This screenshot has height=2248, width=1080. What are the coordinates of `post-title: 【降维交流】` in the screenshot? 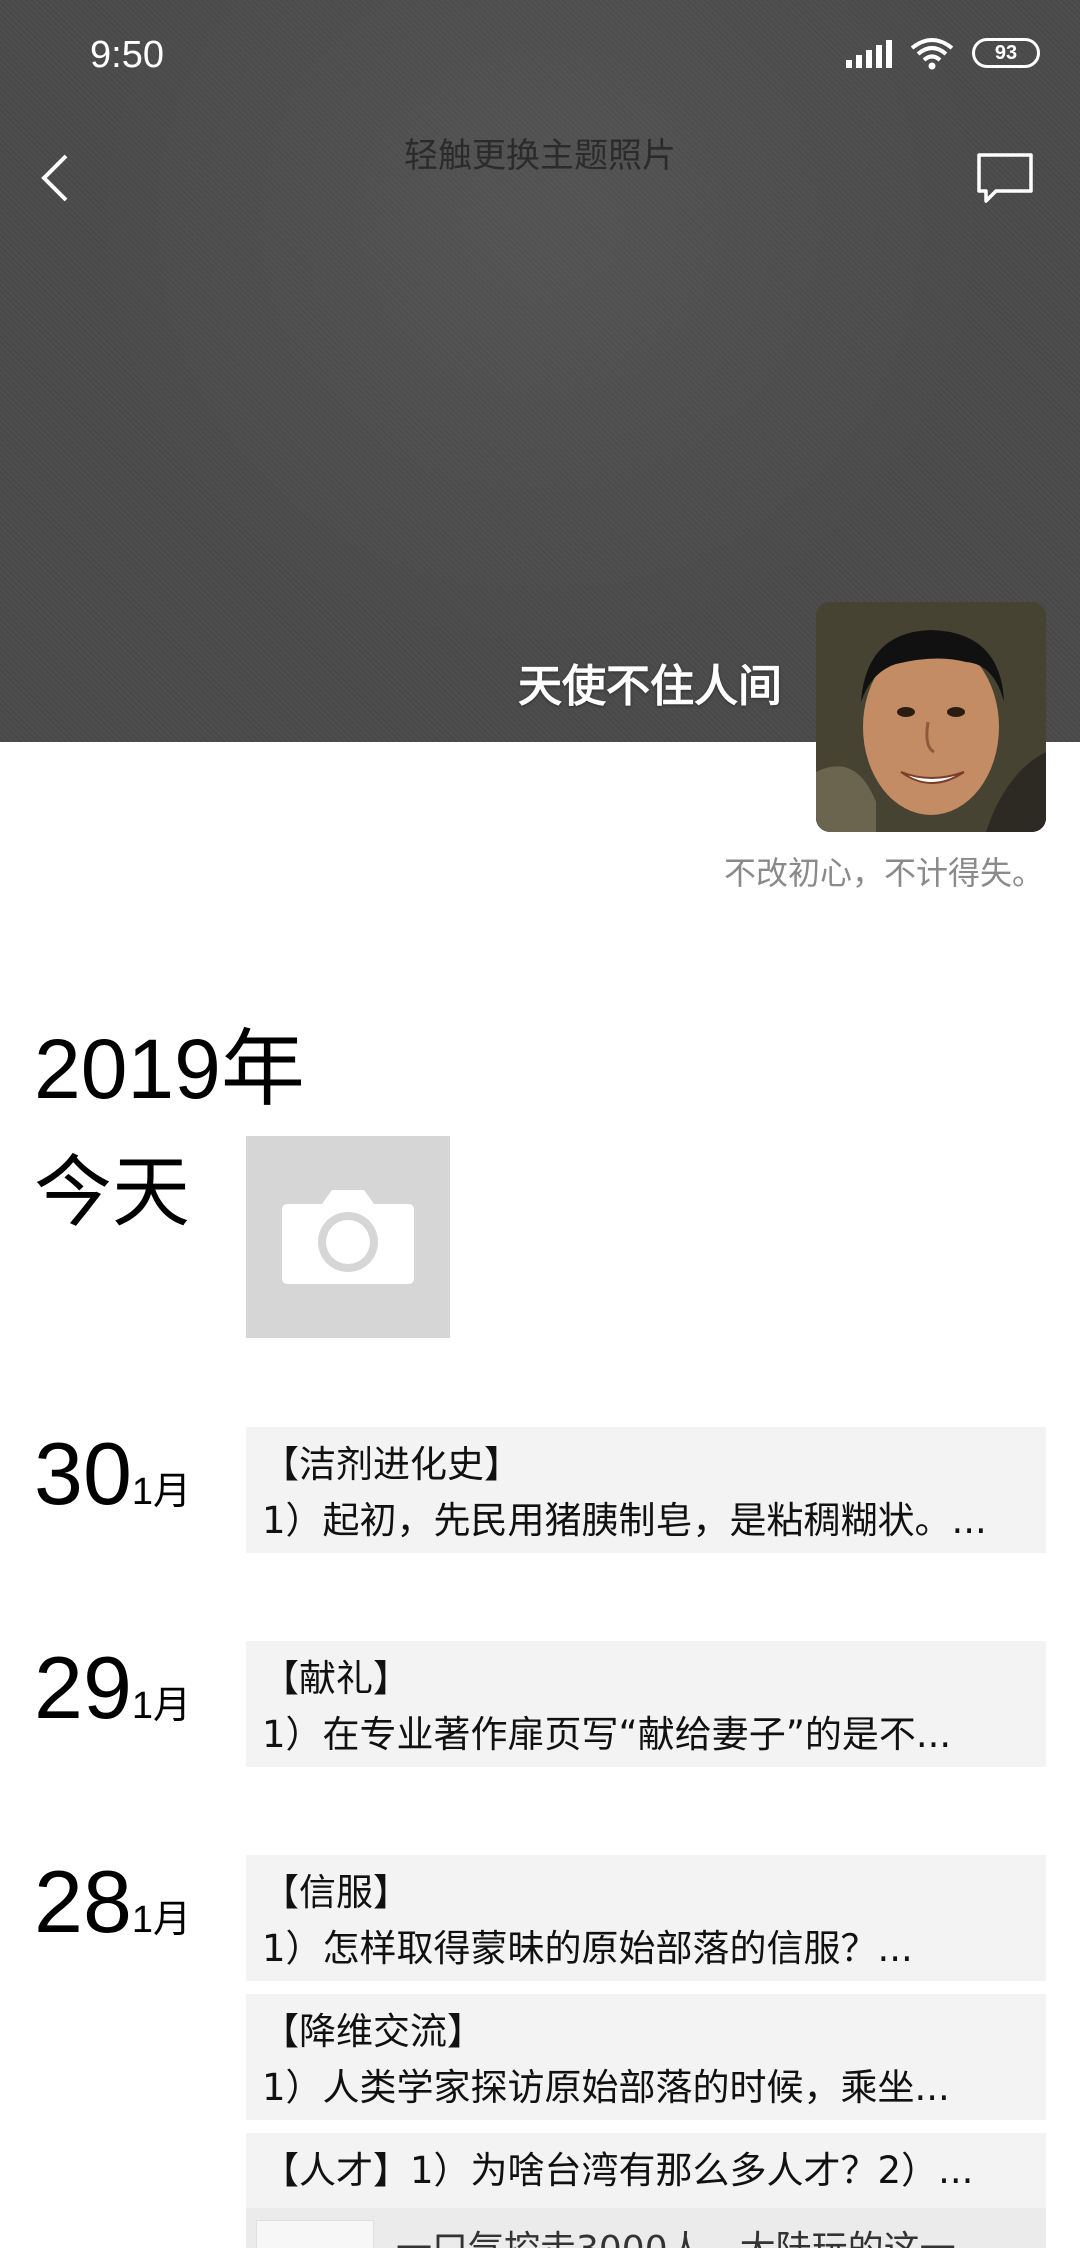 It's located at (373, 2031).